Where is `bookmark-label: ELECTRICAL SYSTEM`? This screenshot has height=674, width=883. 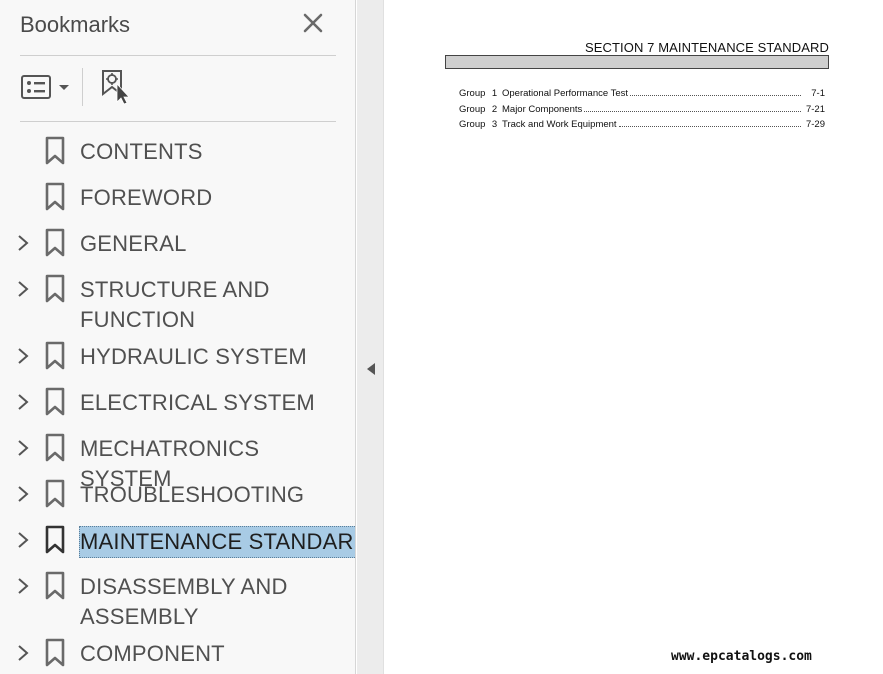 bookmark-label: ELECTRICAL SYSTEM is located at coordinates (197, 402).